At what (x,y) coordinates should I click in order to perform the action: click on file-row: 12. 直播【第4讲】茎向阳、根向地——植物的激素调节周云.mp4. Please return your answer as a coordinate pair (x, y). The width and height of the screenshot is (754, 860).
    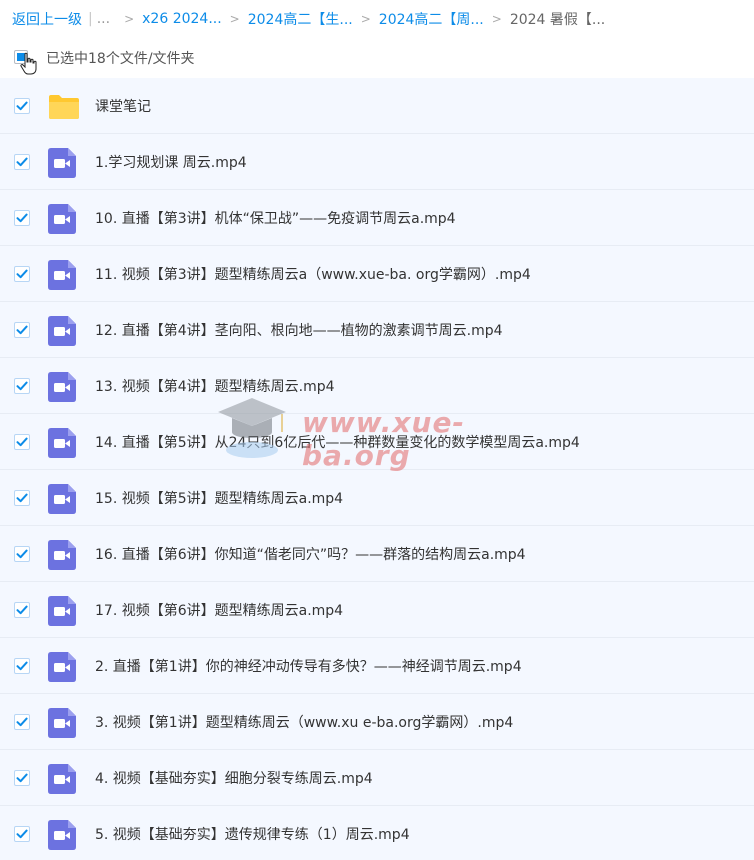
    Looking at the image, I should click on (377, 330).